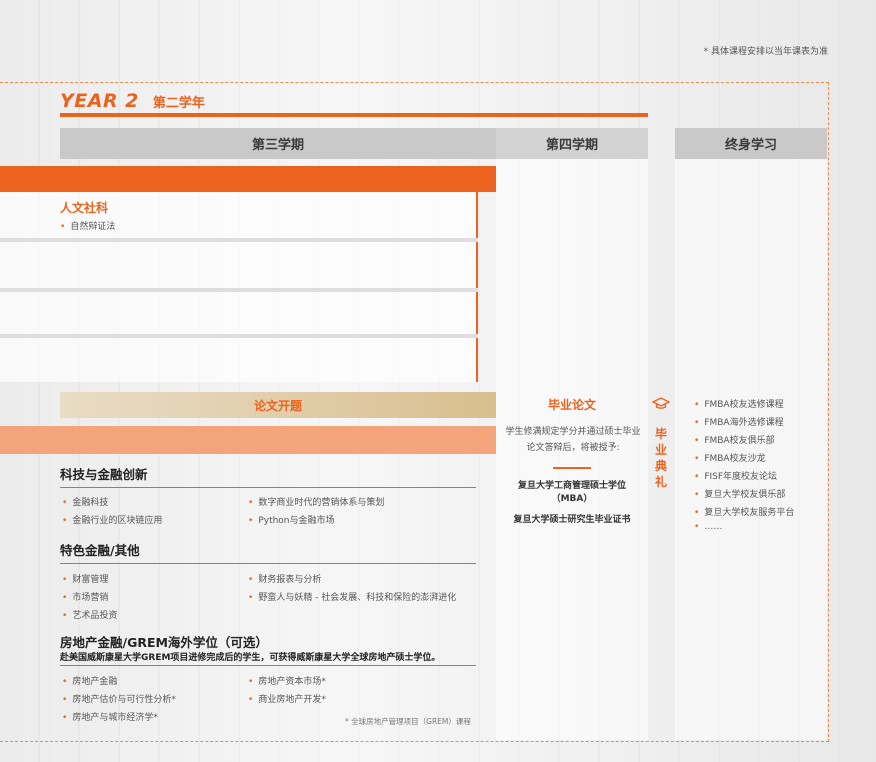 Image resolution: width=876 pixels, height=762 pixels. What do you see at coordinates (85, 596) in the screenshot?
I see `special-item: 市场营销` at bounding box center [85, 596].